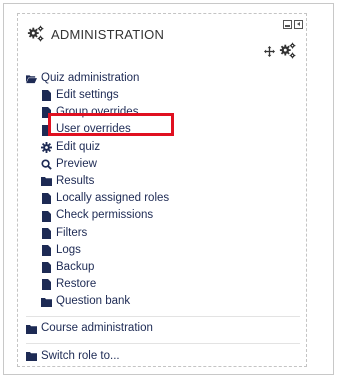 The height and width of the screenshot is (379, 339). What do you see at coordinates (31, 78) in the screenshot?
I see `folder-open-icon` at bounding box center [31, 78].